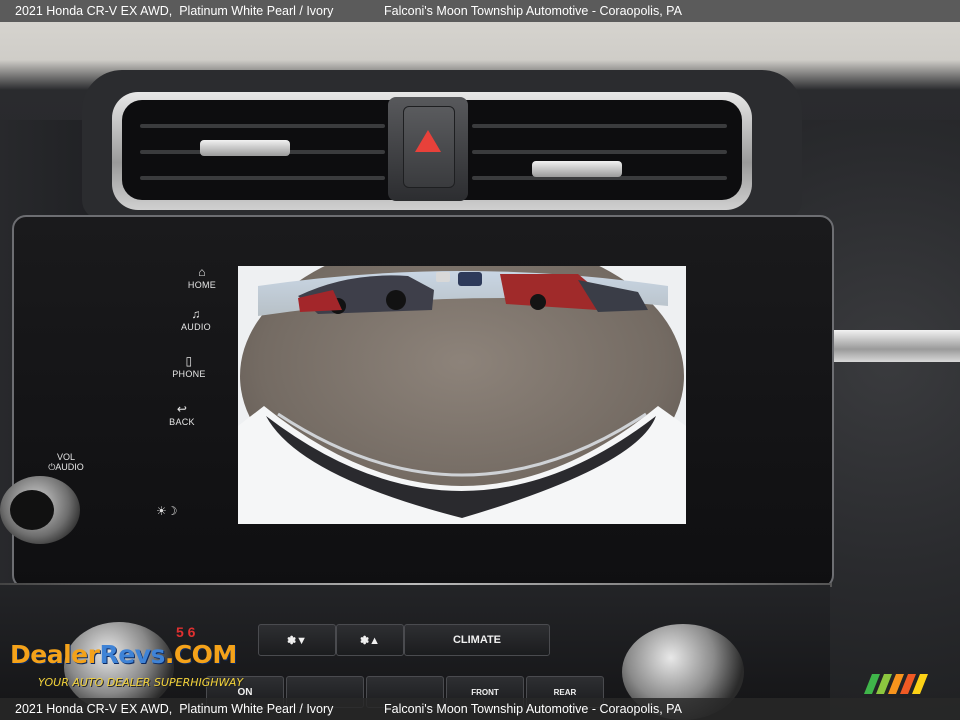 Image resolution: width=960 pixels, height=720 pixels. I want to click on phone-button: ▯ PHONE, so click(189, 367).